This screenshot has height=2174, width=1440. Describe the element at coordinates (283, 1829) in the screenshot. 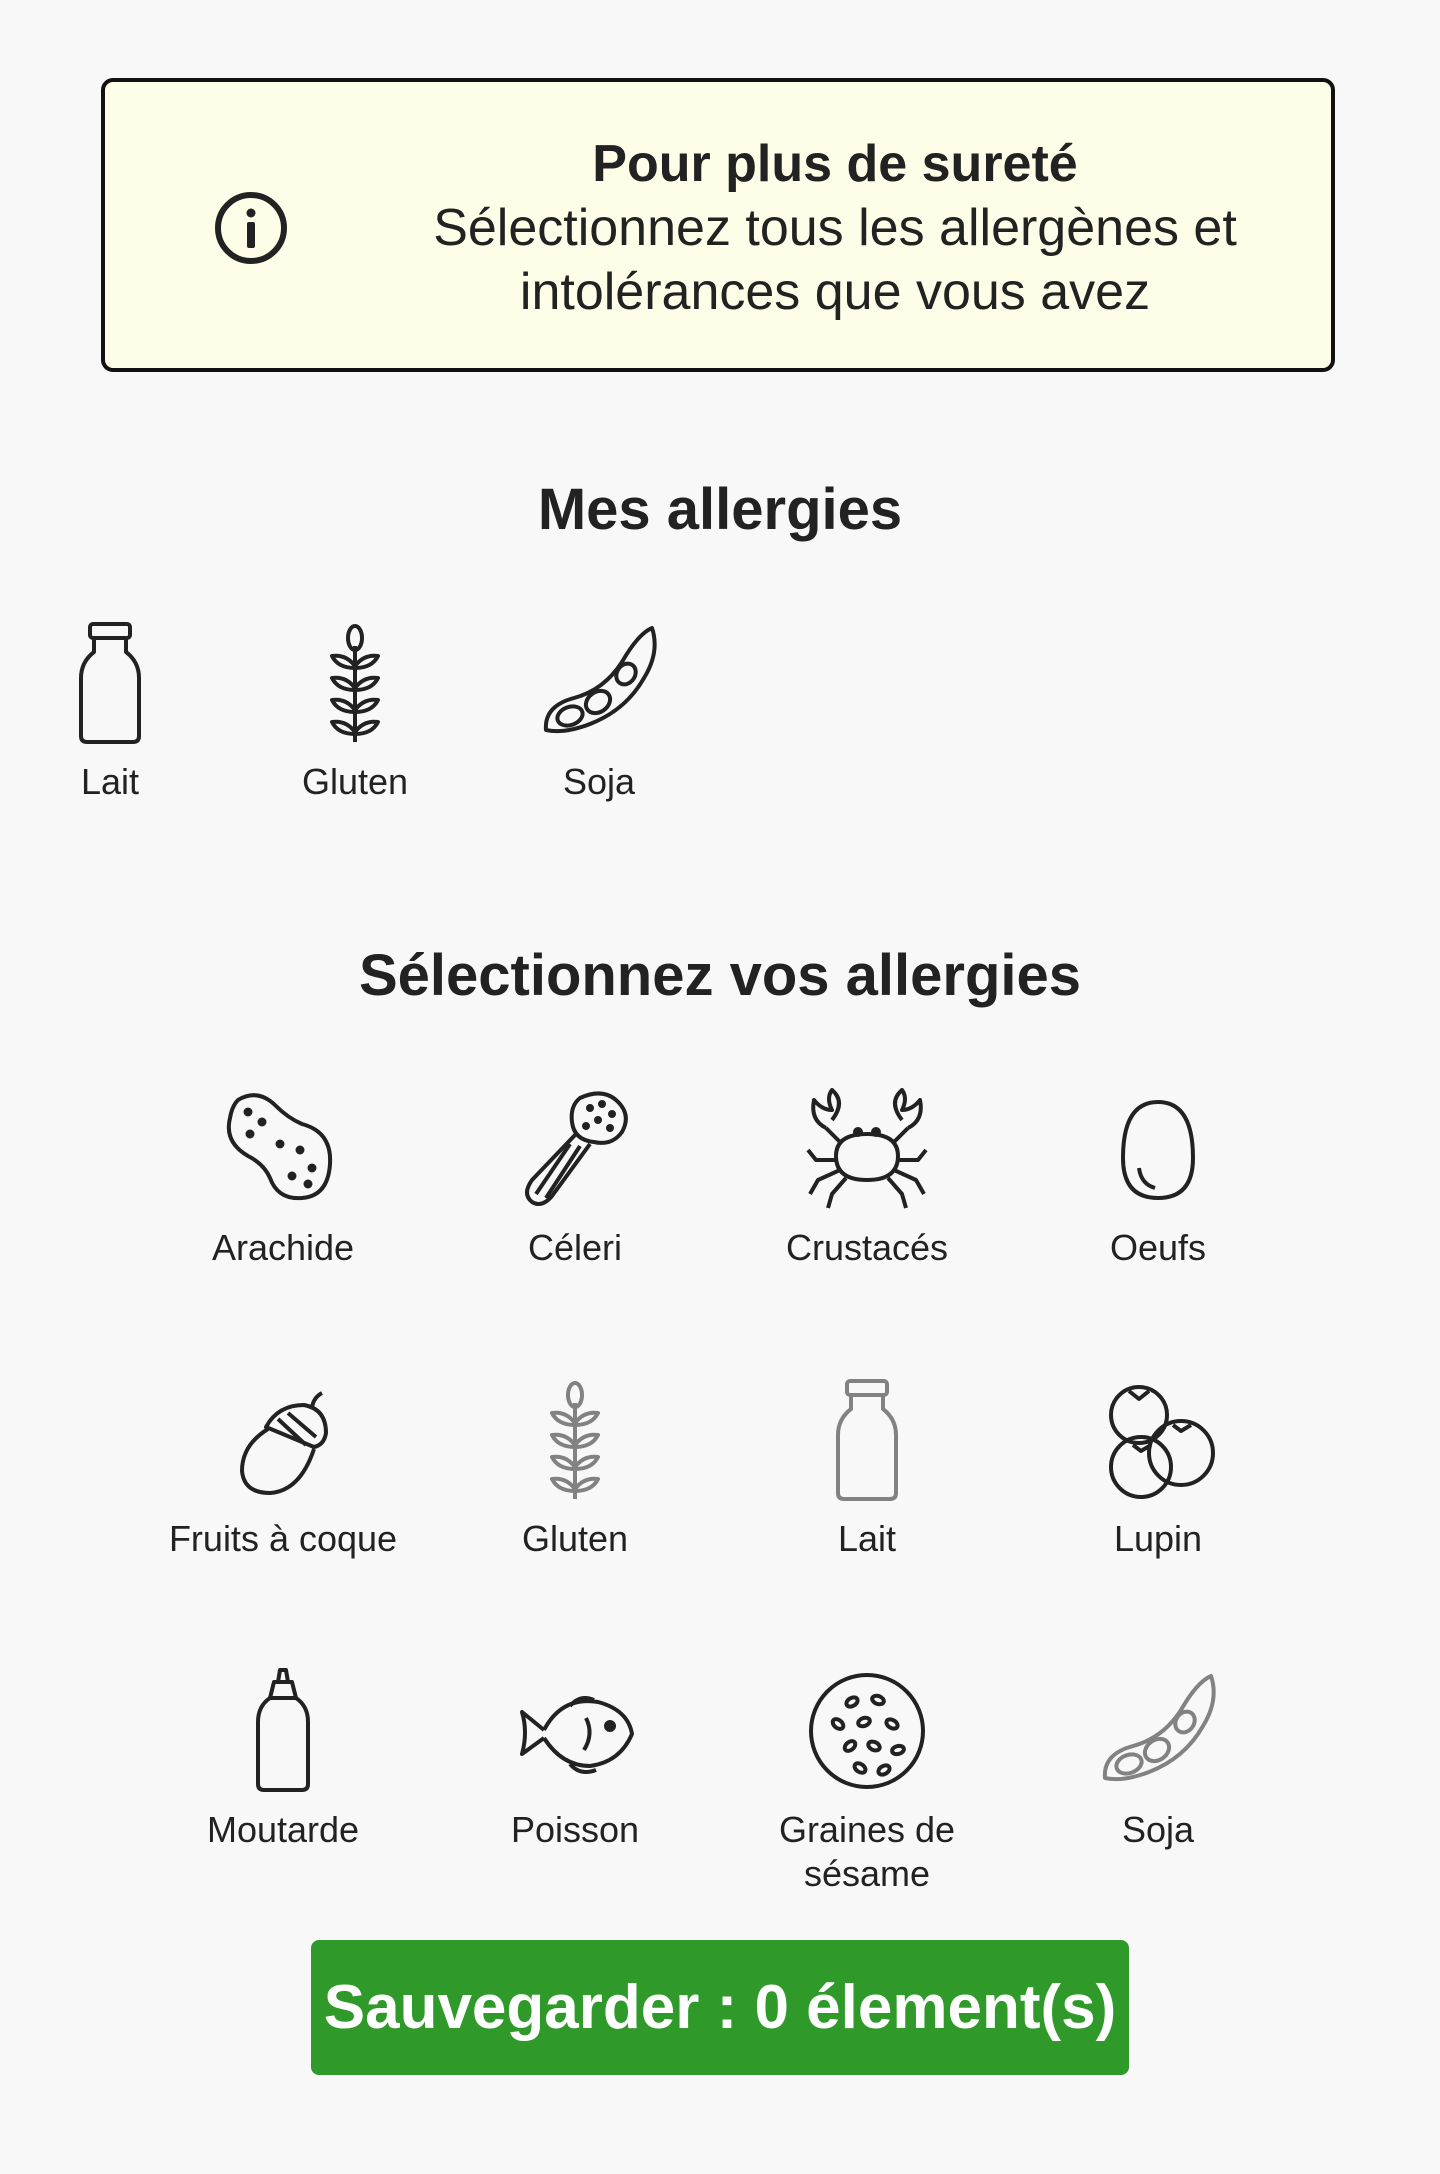

I see `allergen-label: Moutarde` at that location.